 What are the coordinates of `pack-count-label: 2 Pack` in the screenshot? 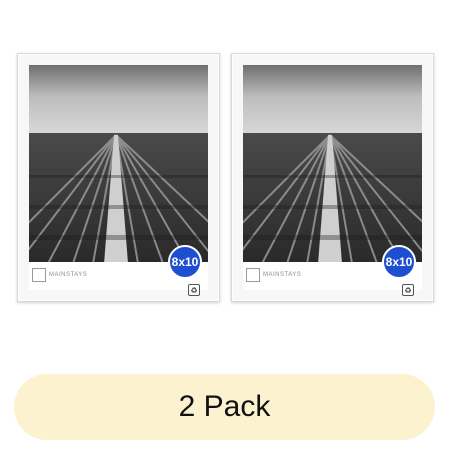 It's located at (224, 406).